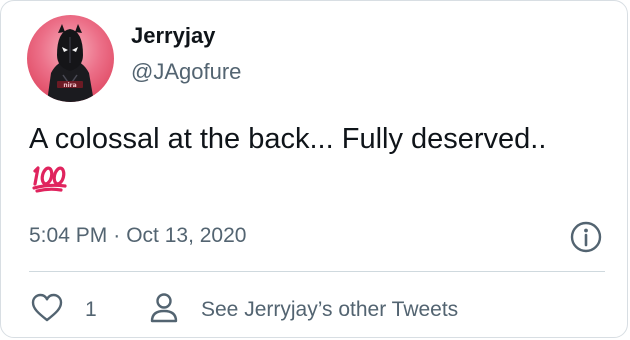 The height and width of the screenshot is (340, 630). What do you see at coordinates (70, 63) in the screenshot?
I see `avatar-image: nira` at bounding box center [70, 63].